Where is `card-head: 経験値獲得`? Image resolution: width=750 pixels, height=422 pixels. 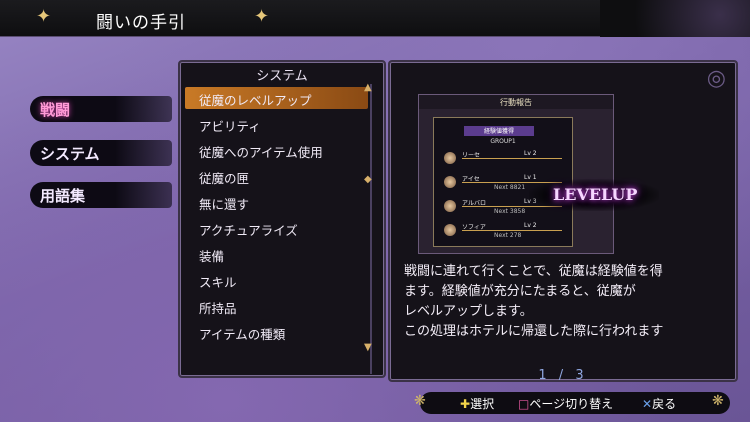
card-head: 経験値獲得 is located at coordinates (499, 131).